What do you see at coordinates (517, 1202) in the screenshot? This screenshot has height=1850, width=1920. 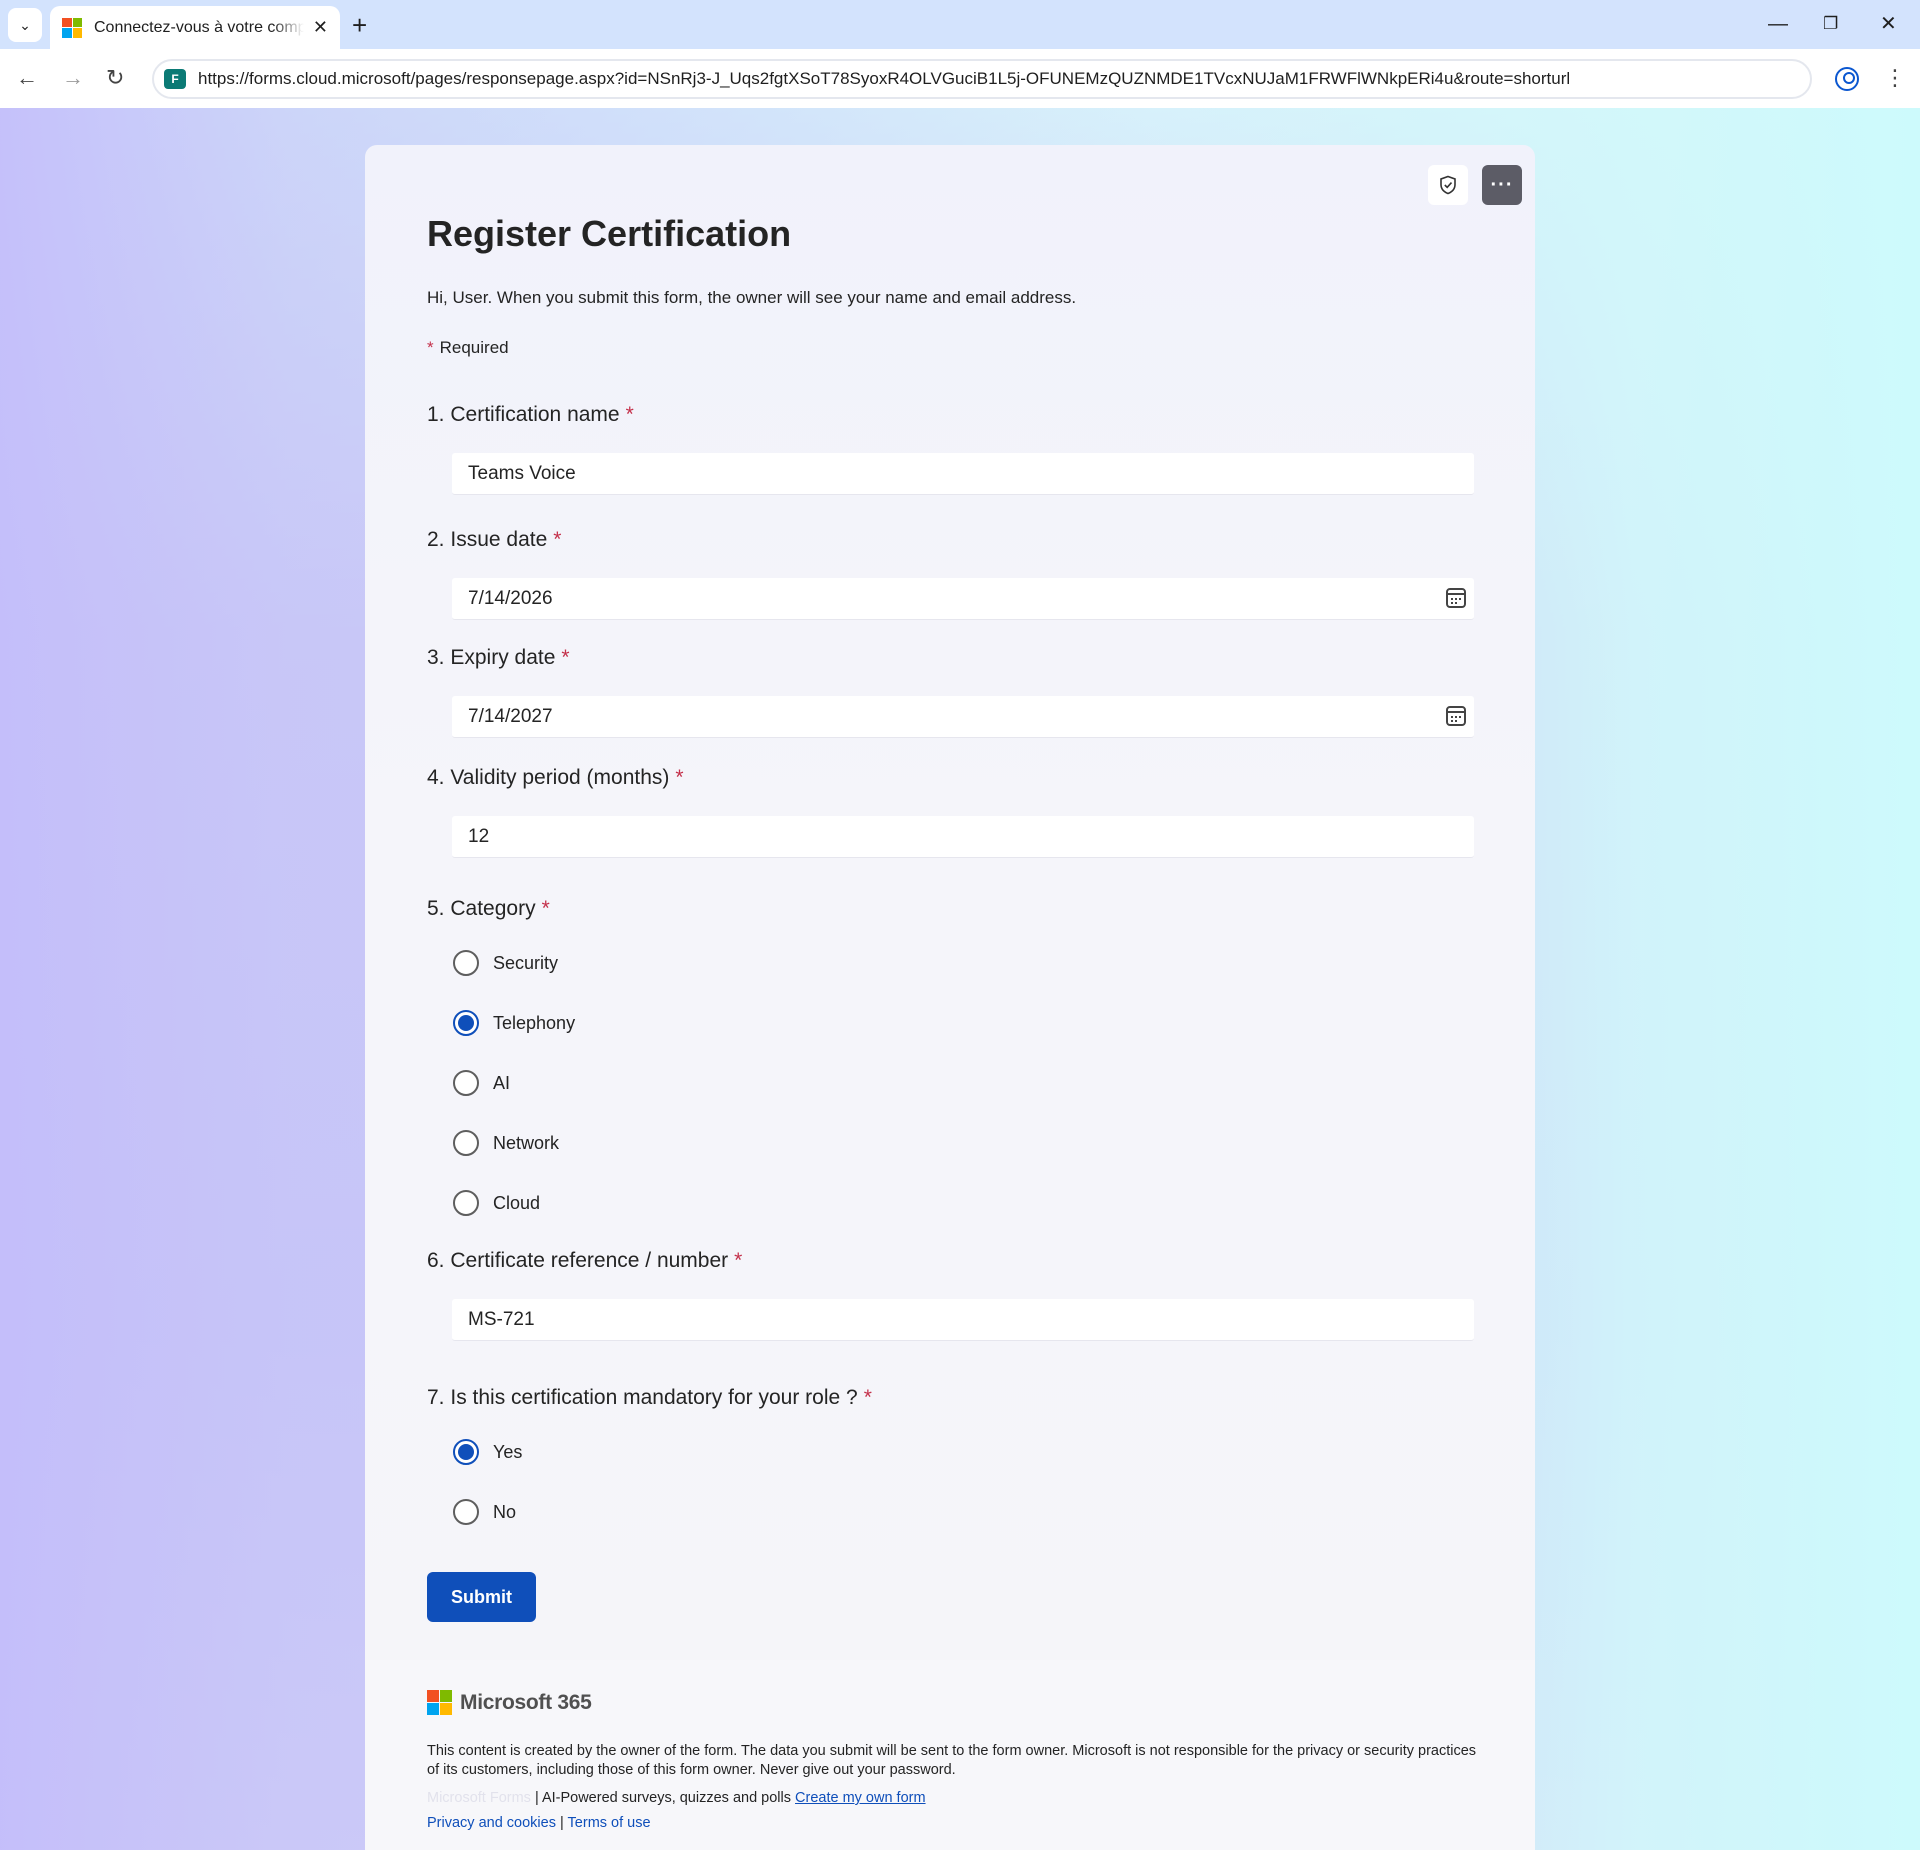 I see `radio-label: Cloud` at bounding box center [517, 1202].